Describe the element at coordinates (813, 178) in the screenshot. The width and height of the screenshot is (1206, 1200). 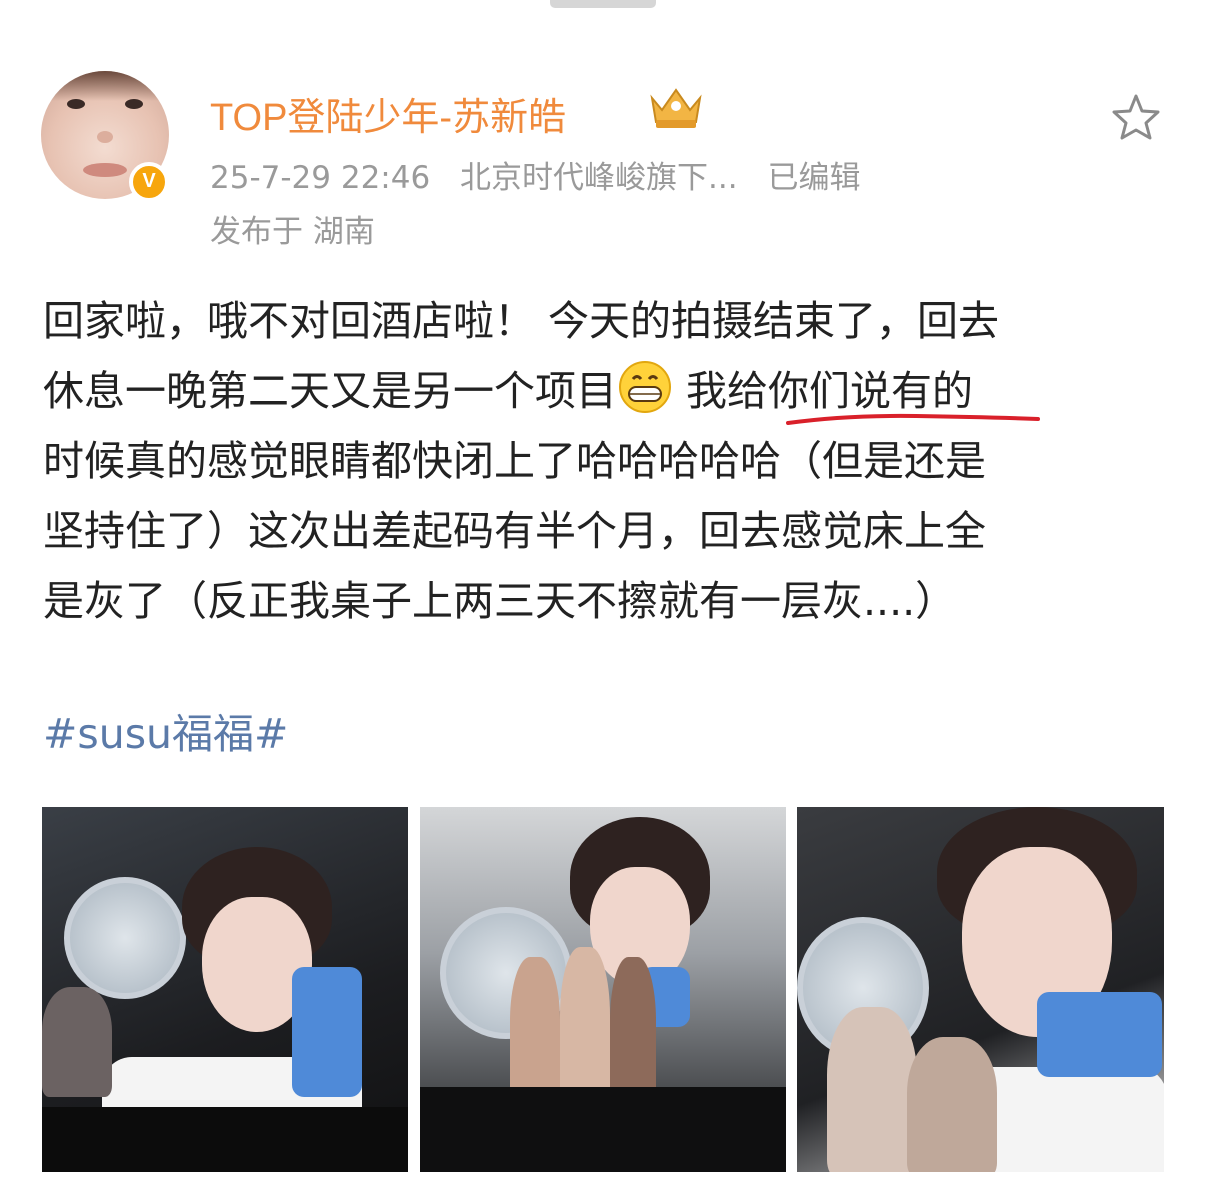
I see `edited-label: 已编辑` at that location.